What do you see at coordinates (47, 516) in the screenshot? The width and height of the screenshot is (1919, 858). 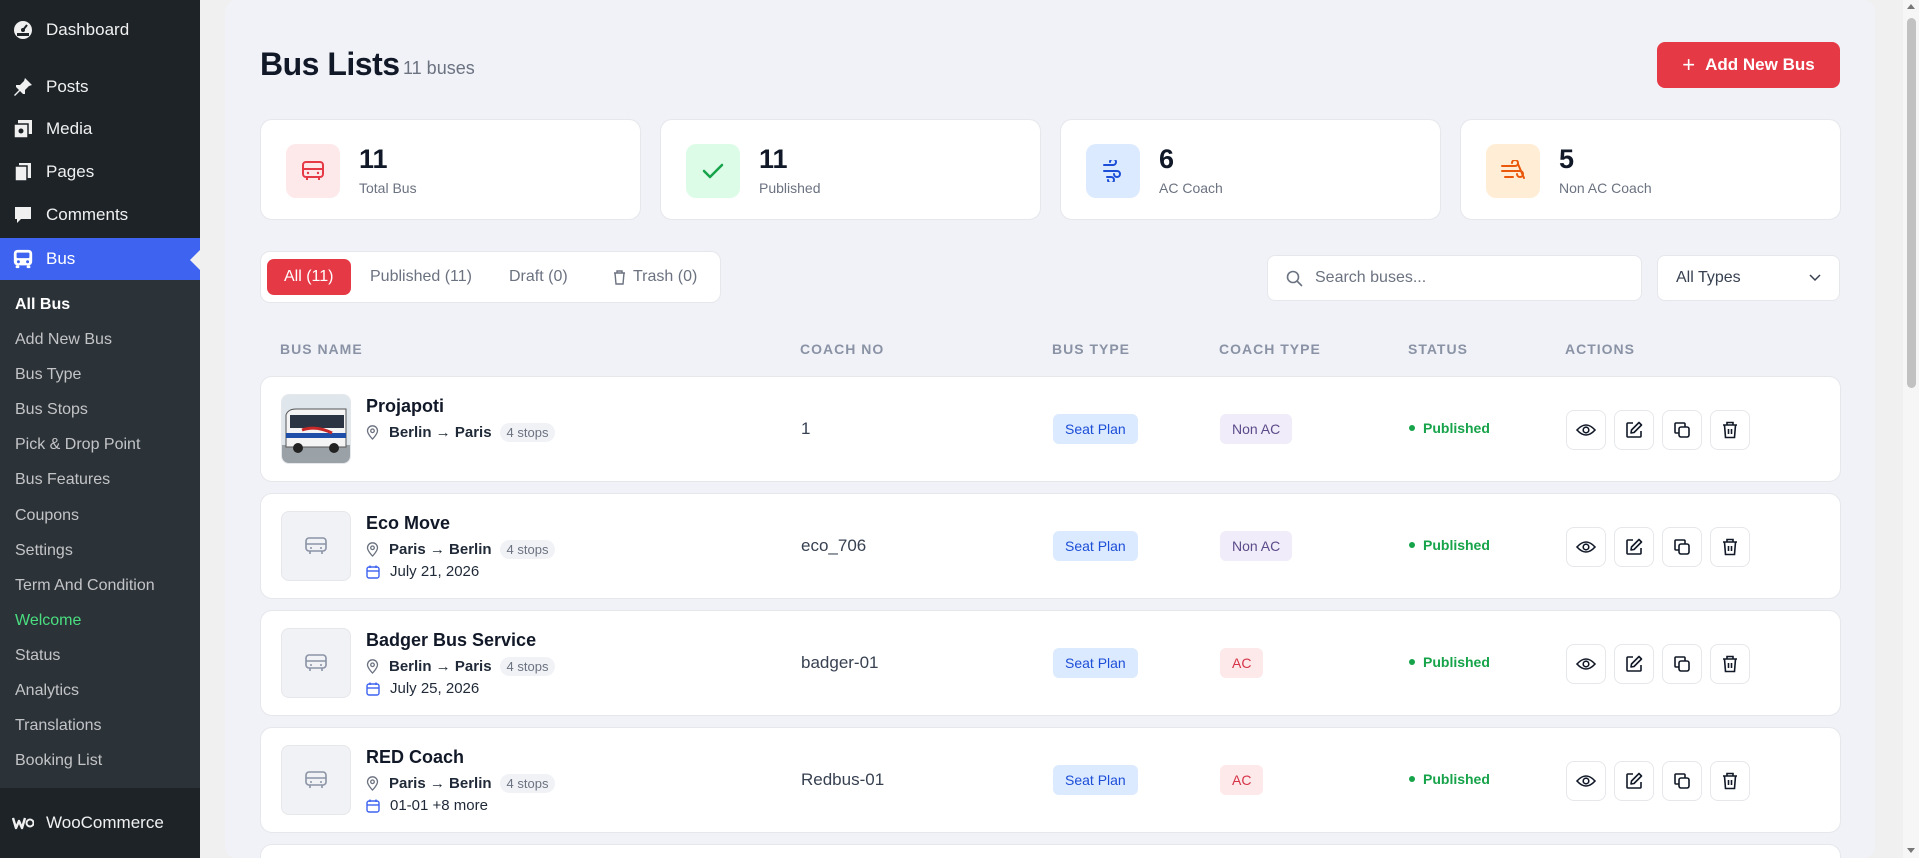 I see `submenu-coupons: Coupons` at bounding box center [47, 516].